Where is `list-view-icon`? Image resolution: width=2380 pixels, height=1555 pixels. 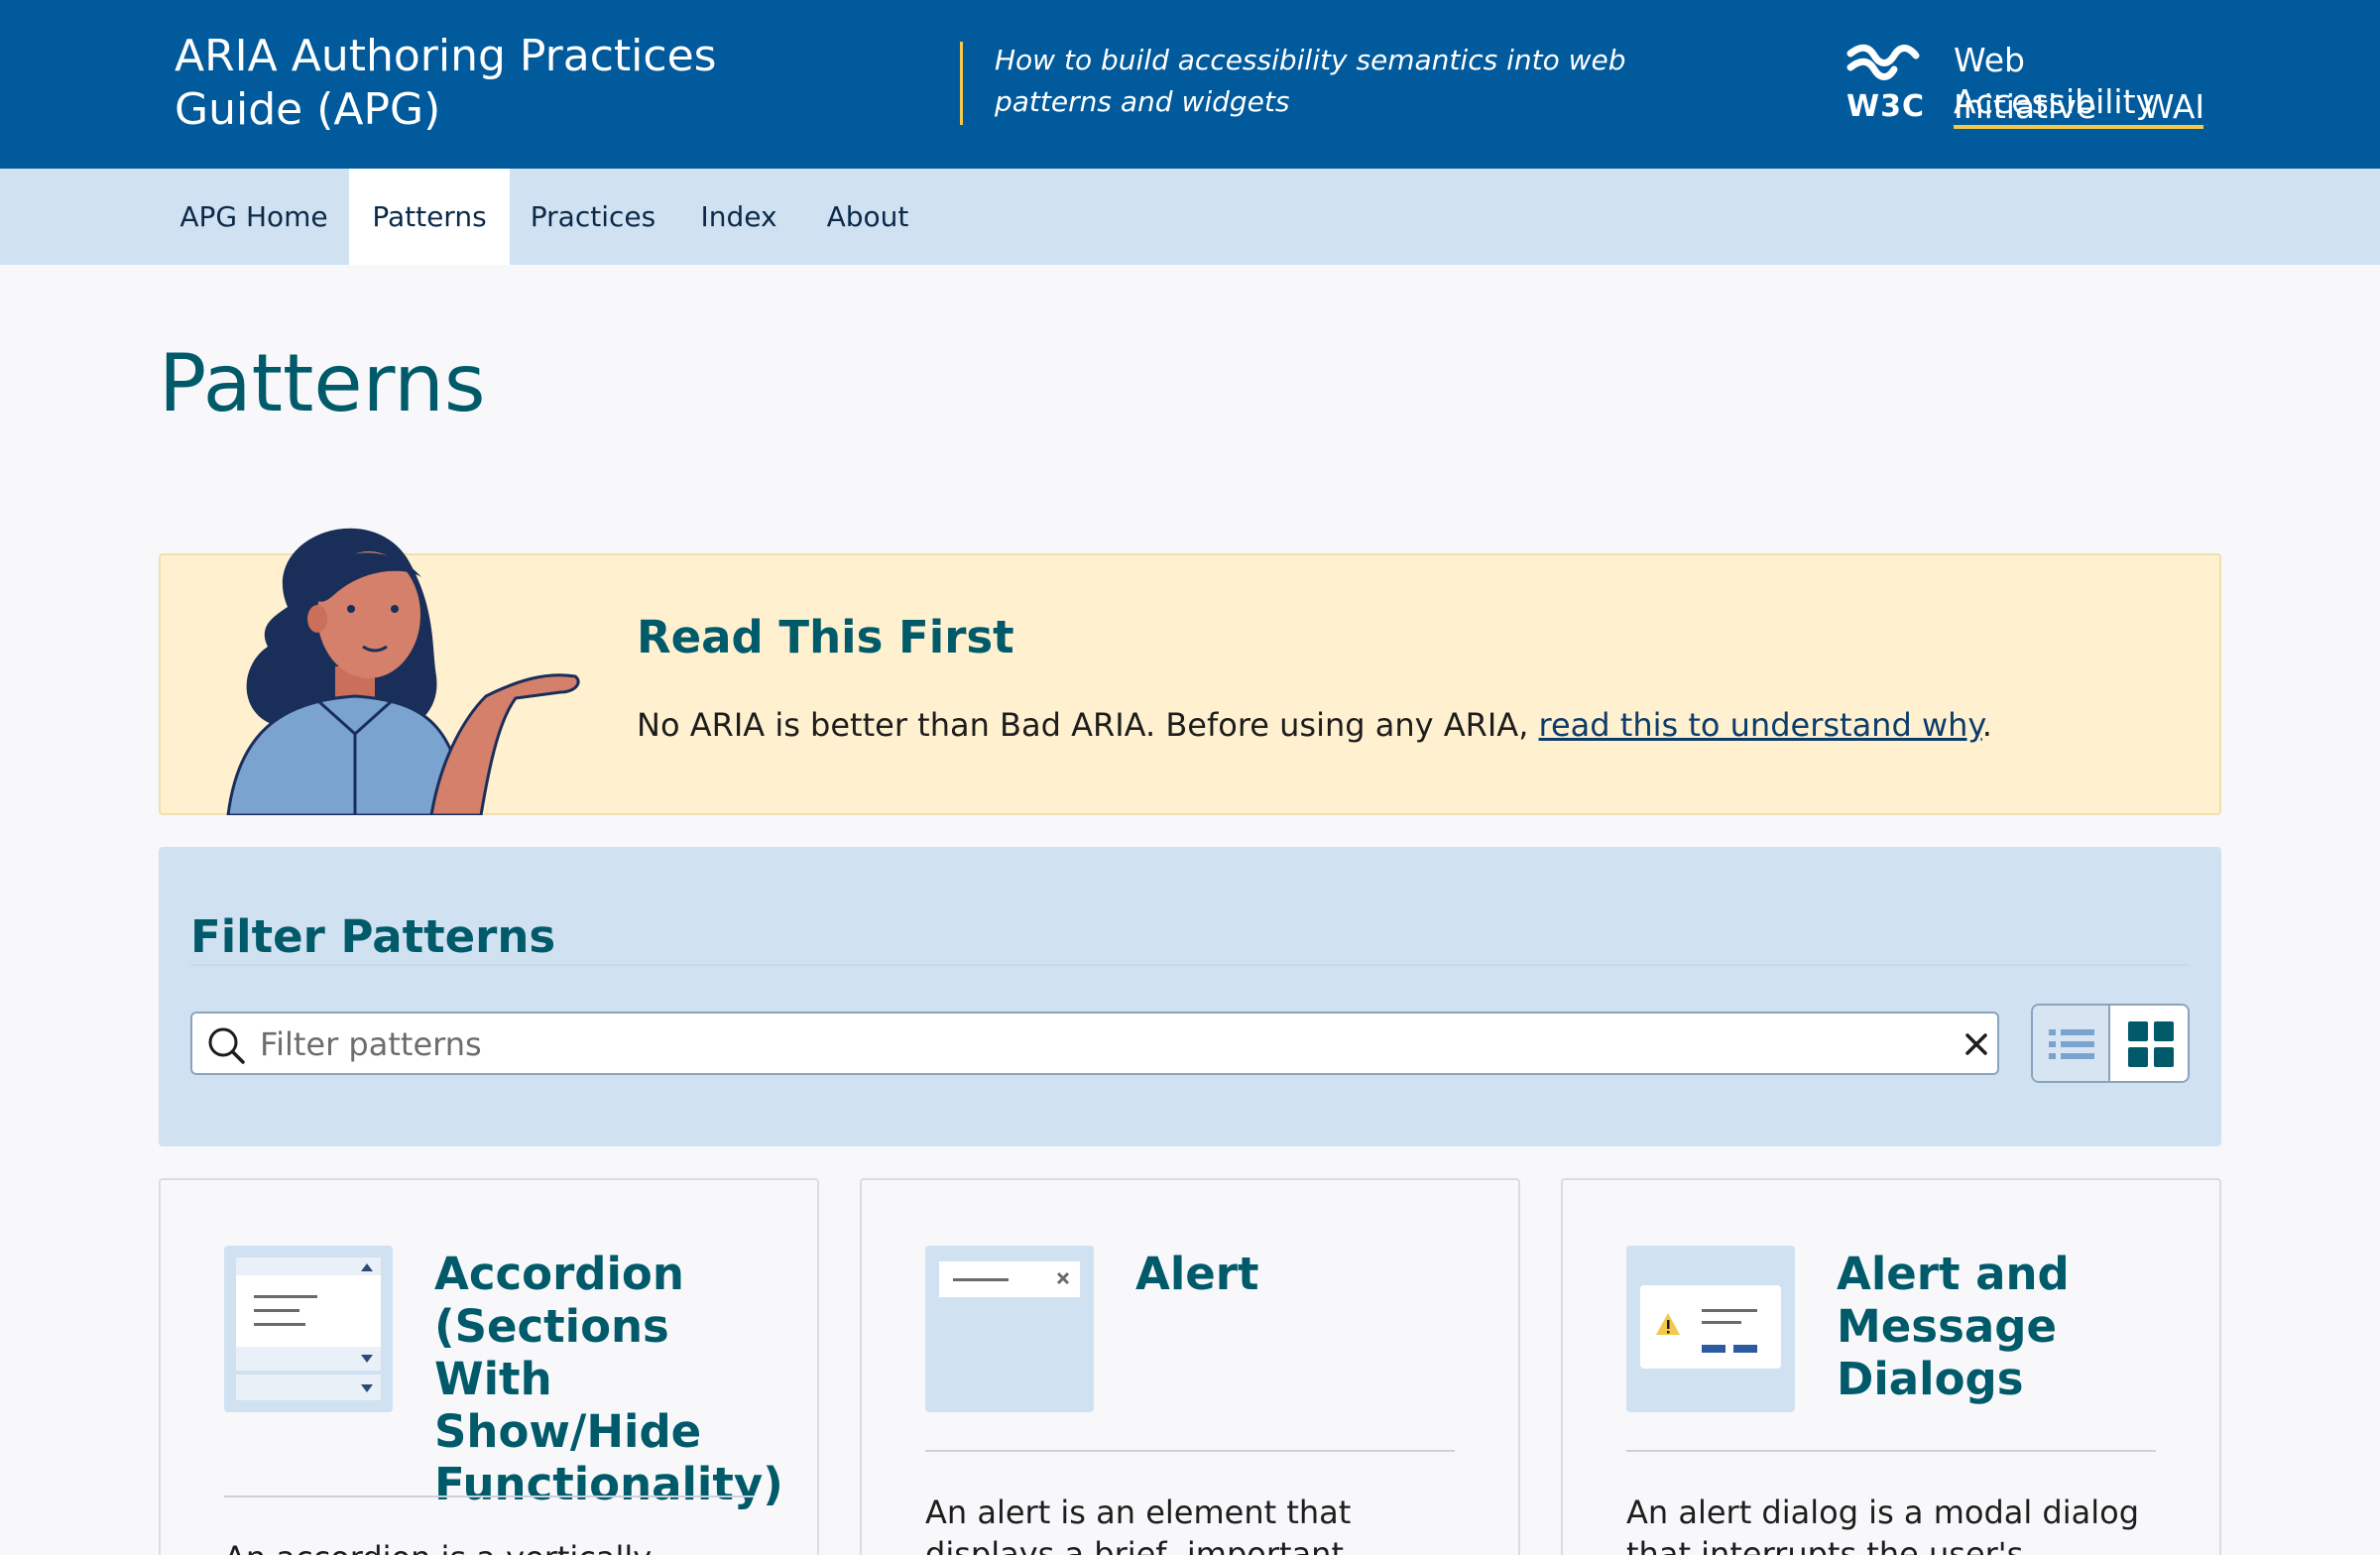 list-view-icon is located at coordinates (2071, 1044).